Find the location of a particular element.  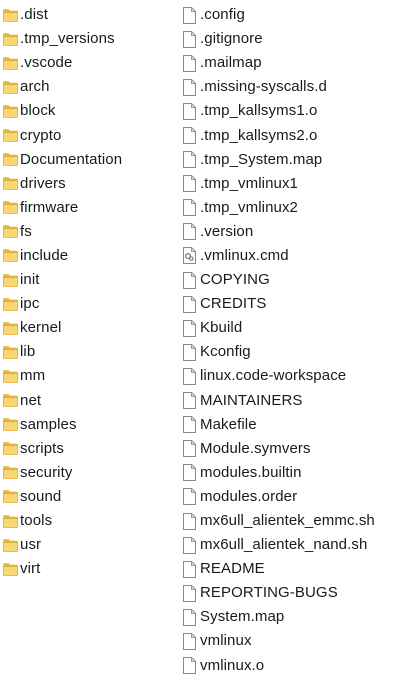

folder-name: block is located at coordinates (38, 111).